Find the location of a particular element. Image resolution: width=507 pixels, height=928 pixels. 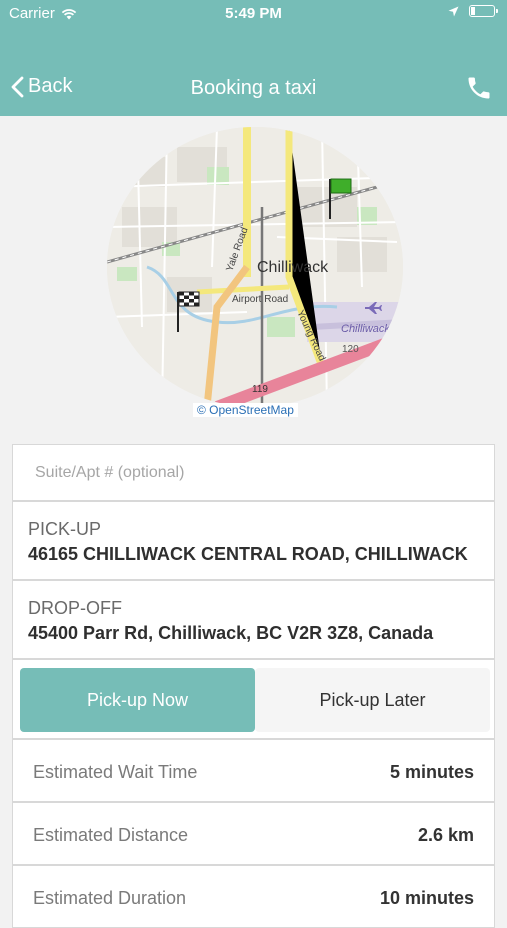

estimate-value: 10 minutes is located at coordinates (426, 898).